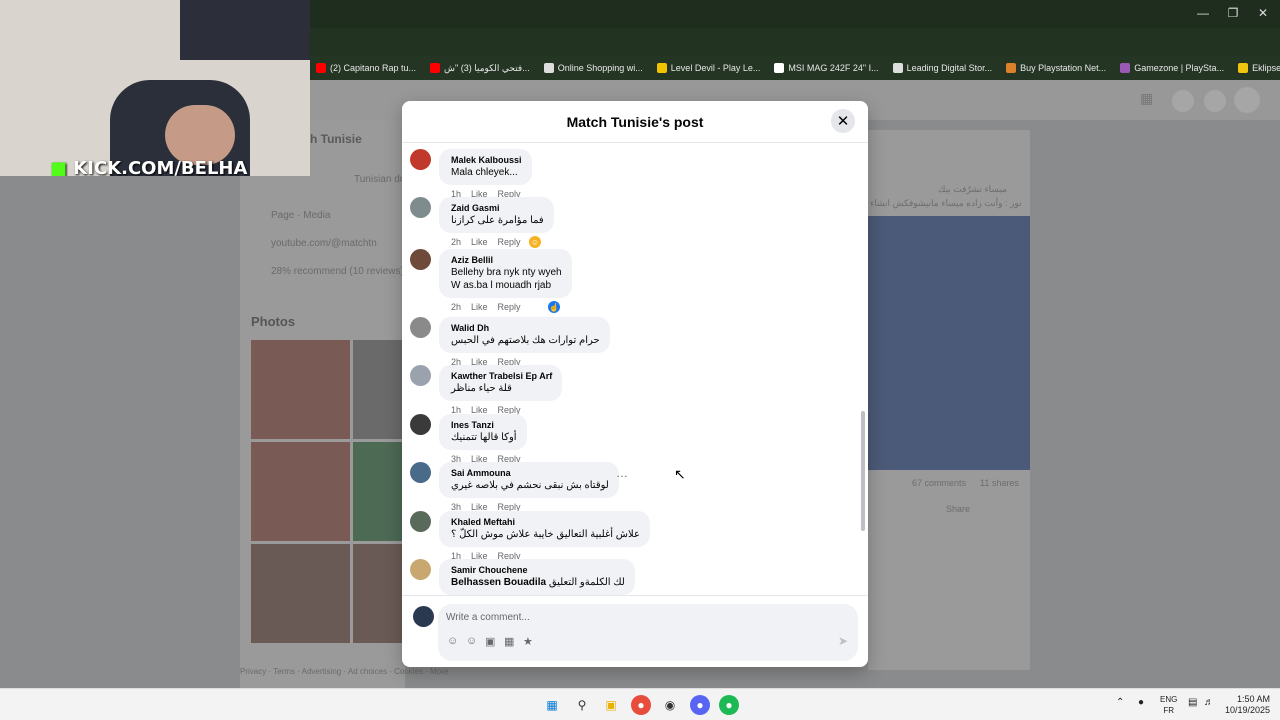 This screenshot has width=1280, height=720. Describe the element at coordinates (200, 135) in the screenshot. I see `streamer-head` at that location.